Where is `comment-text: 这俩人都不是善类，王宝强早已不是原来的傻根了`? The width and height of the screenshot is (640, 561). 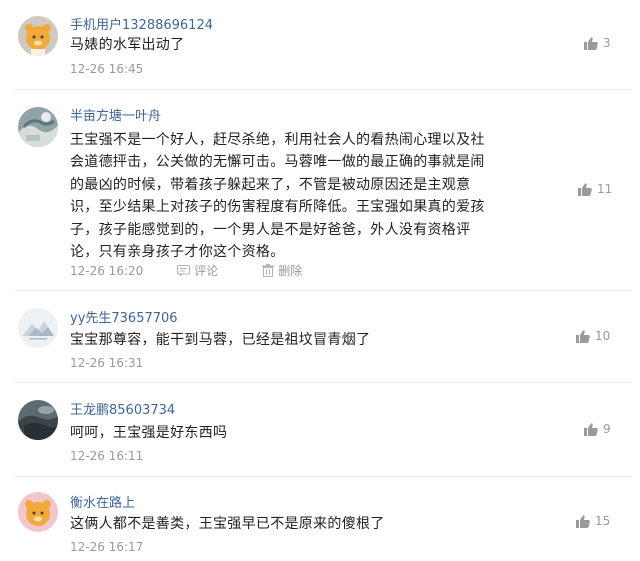
comment-text: 这俩人都不是善类，王宝强早已不是原来的傻根了 is located at coordinates (227, 524).